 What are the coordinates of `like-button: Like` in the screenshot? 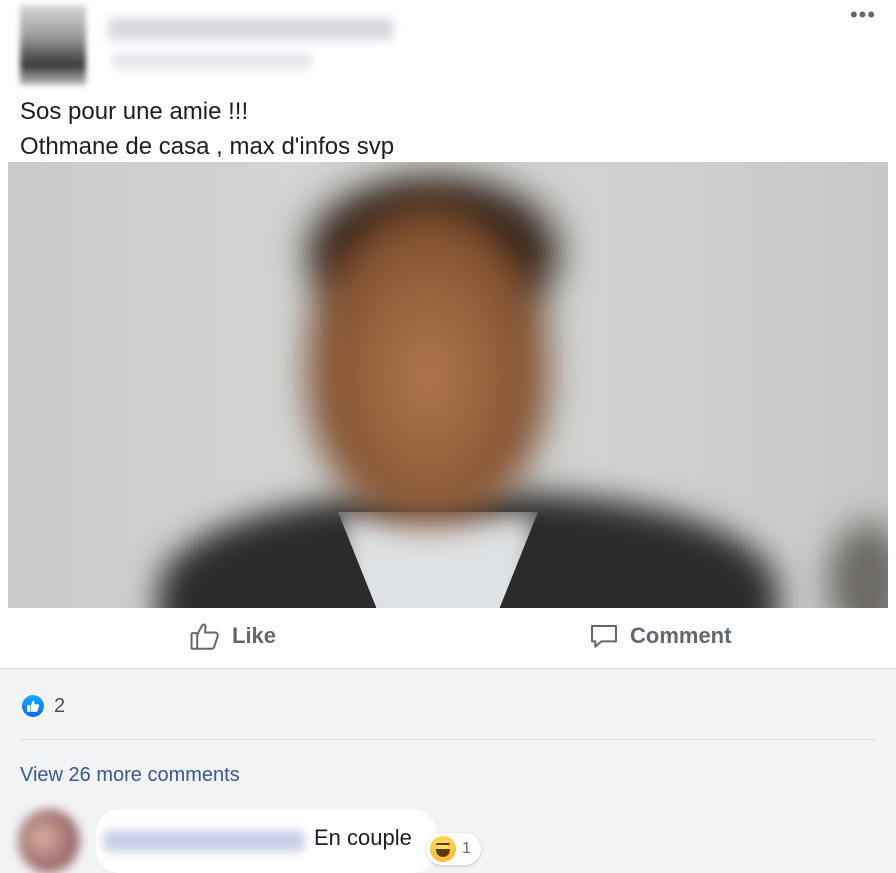 It's located at (232, 636).